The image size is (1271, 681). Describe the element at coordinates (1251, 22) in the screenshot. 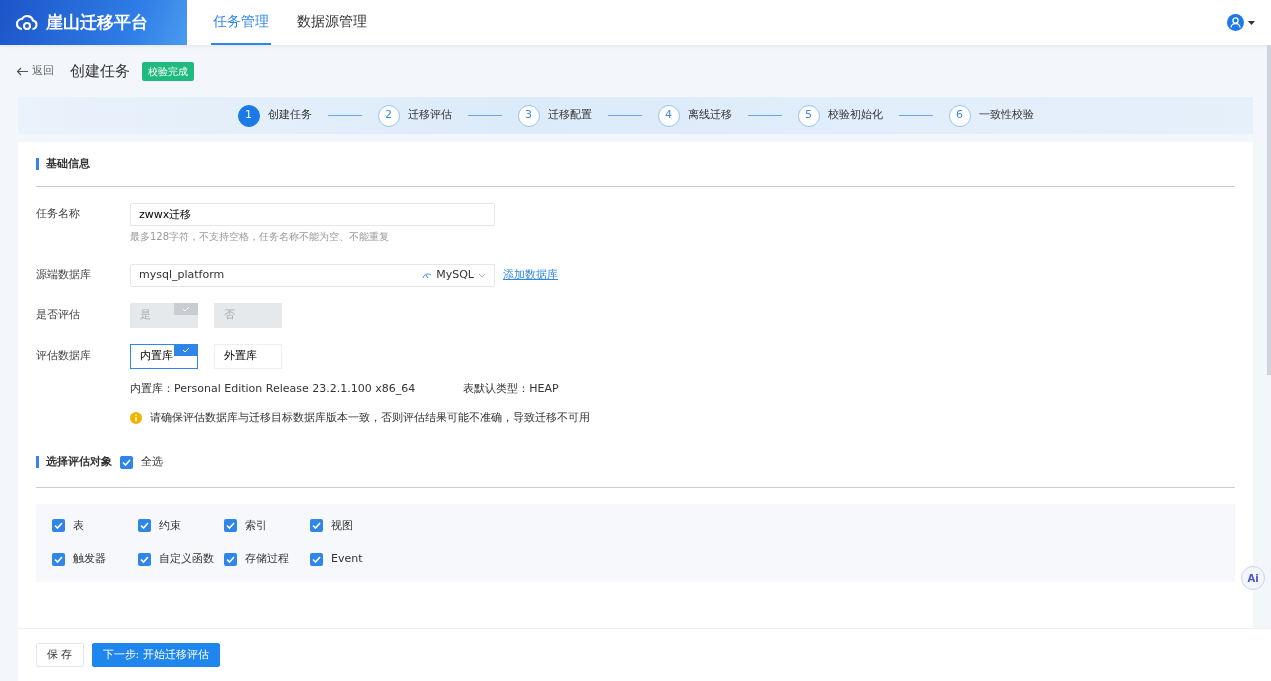

I see `caret-icon` at that location.